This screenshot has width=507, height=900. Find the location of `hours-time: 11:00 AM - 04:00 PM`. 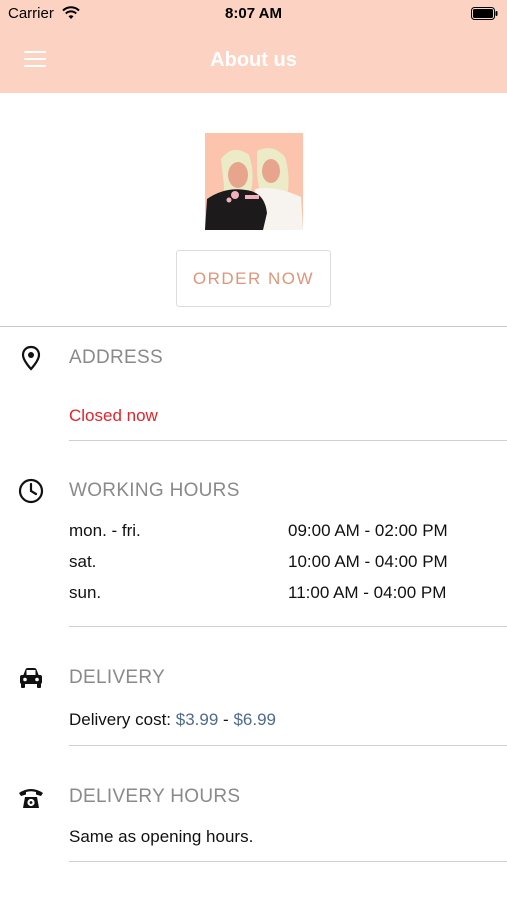

hours-time: 11:00 AM - 04:00 PM is located at coordinates (367, 592).